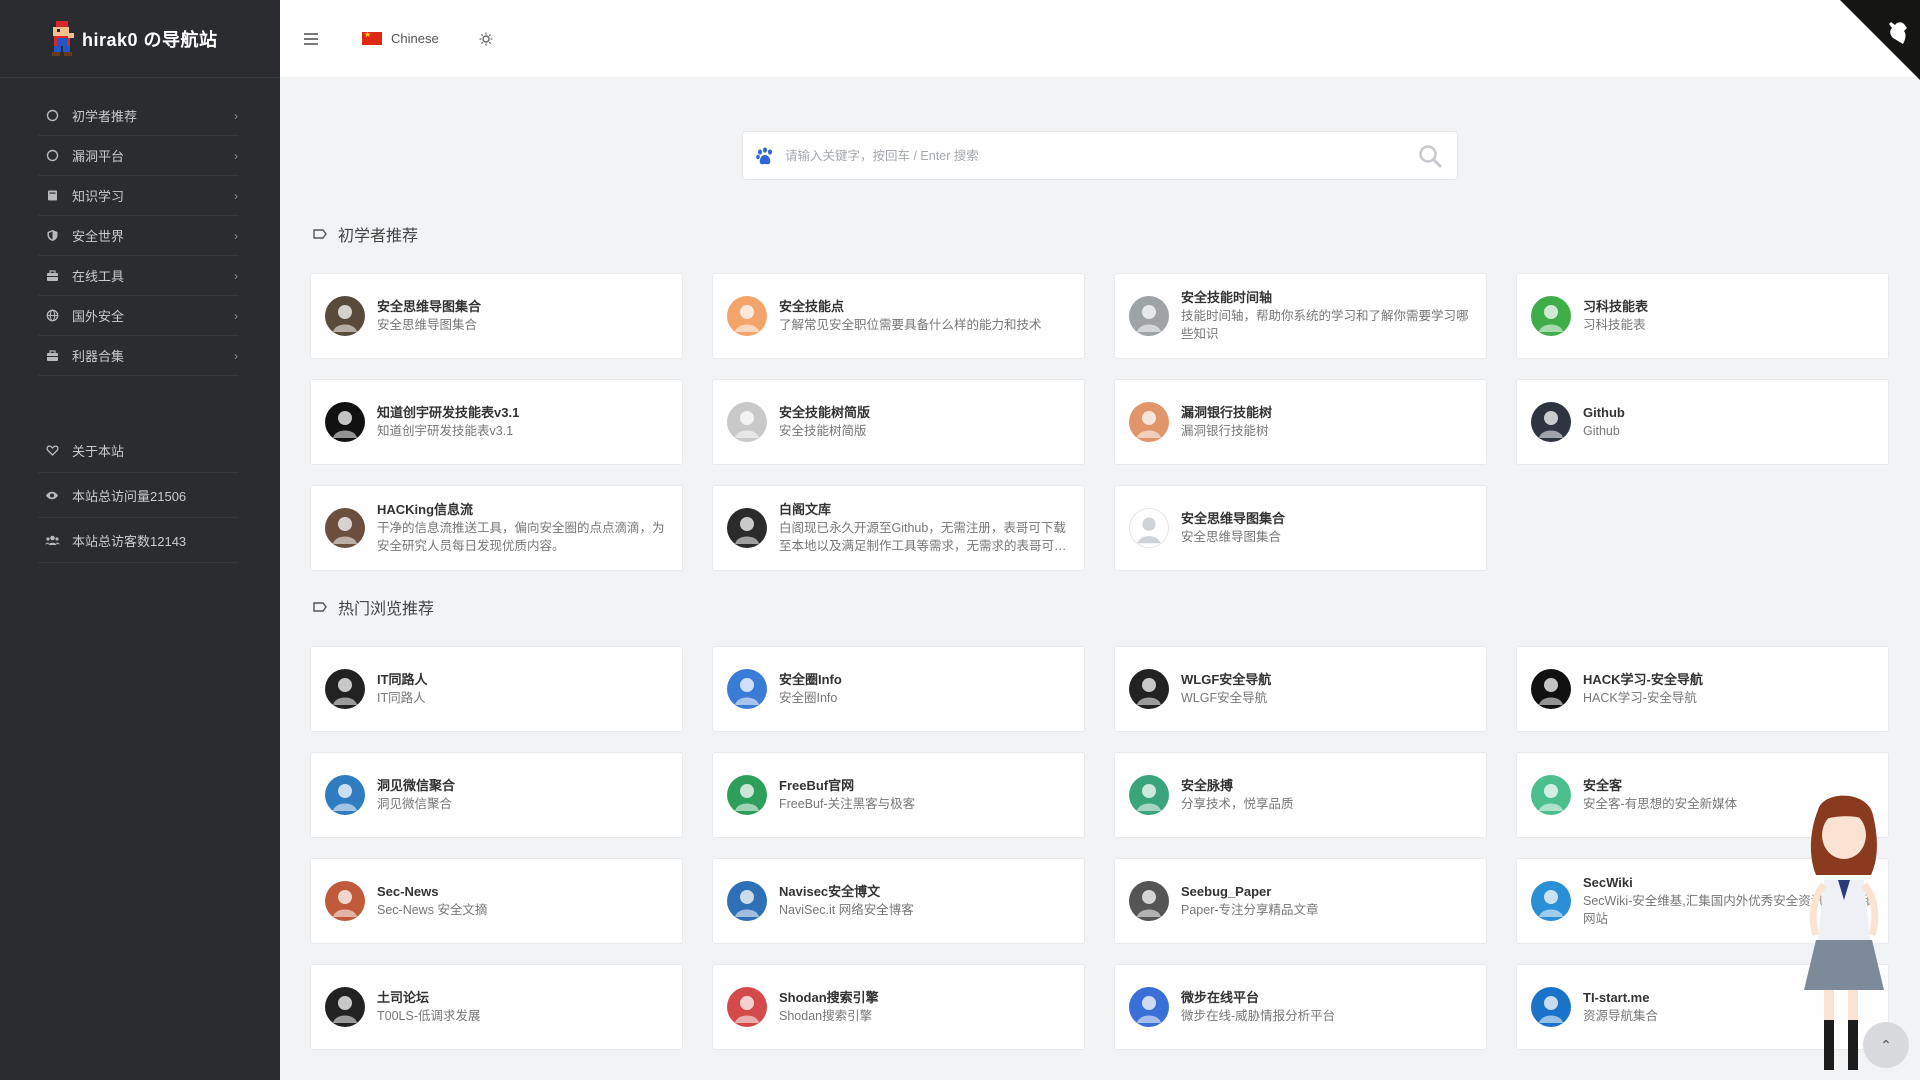  Describe the element at coordinates (1604, 412) in the screenshot. I see `site-title: Github` at that location.